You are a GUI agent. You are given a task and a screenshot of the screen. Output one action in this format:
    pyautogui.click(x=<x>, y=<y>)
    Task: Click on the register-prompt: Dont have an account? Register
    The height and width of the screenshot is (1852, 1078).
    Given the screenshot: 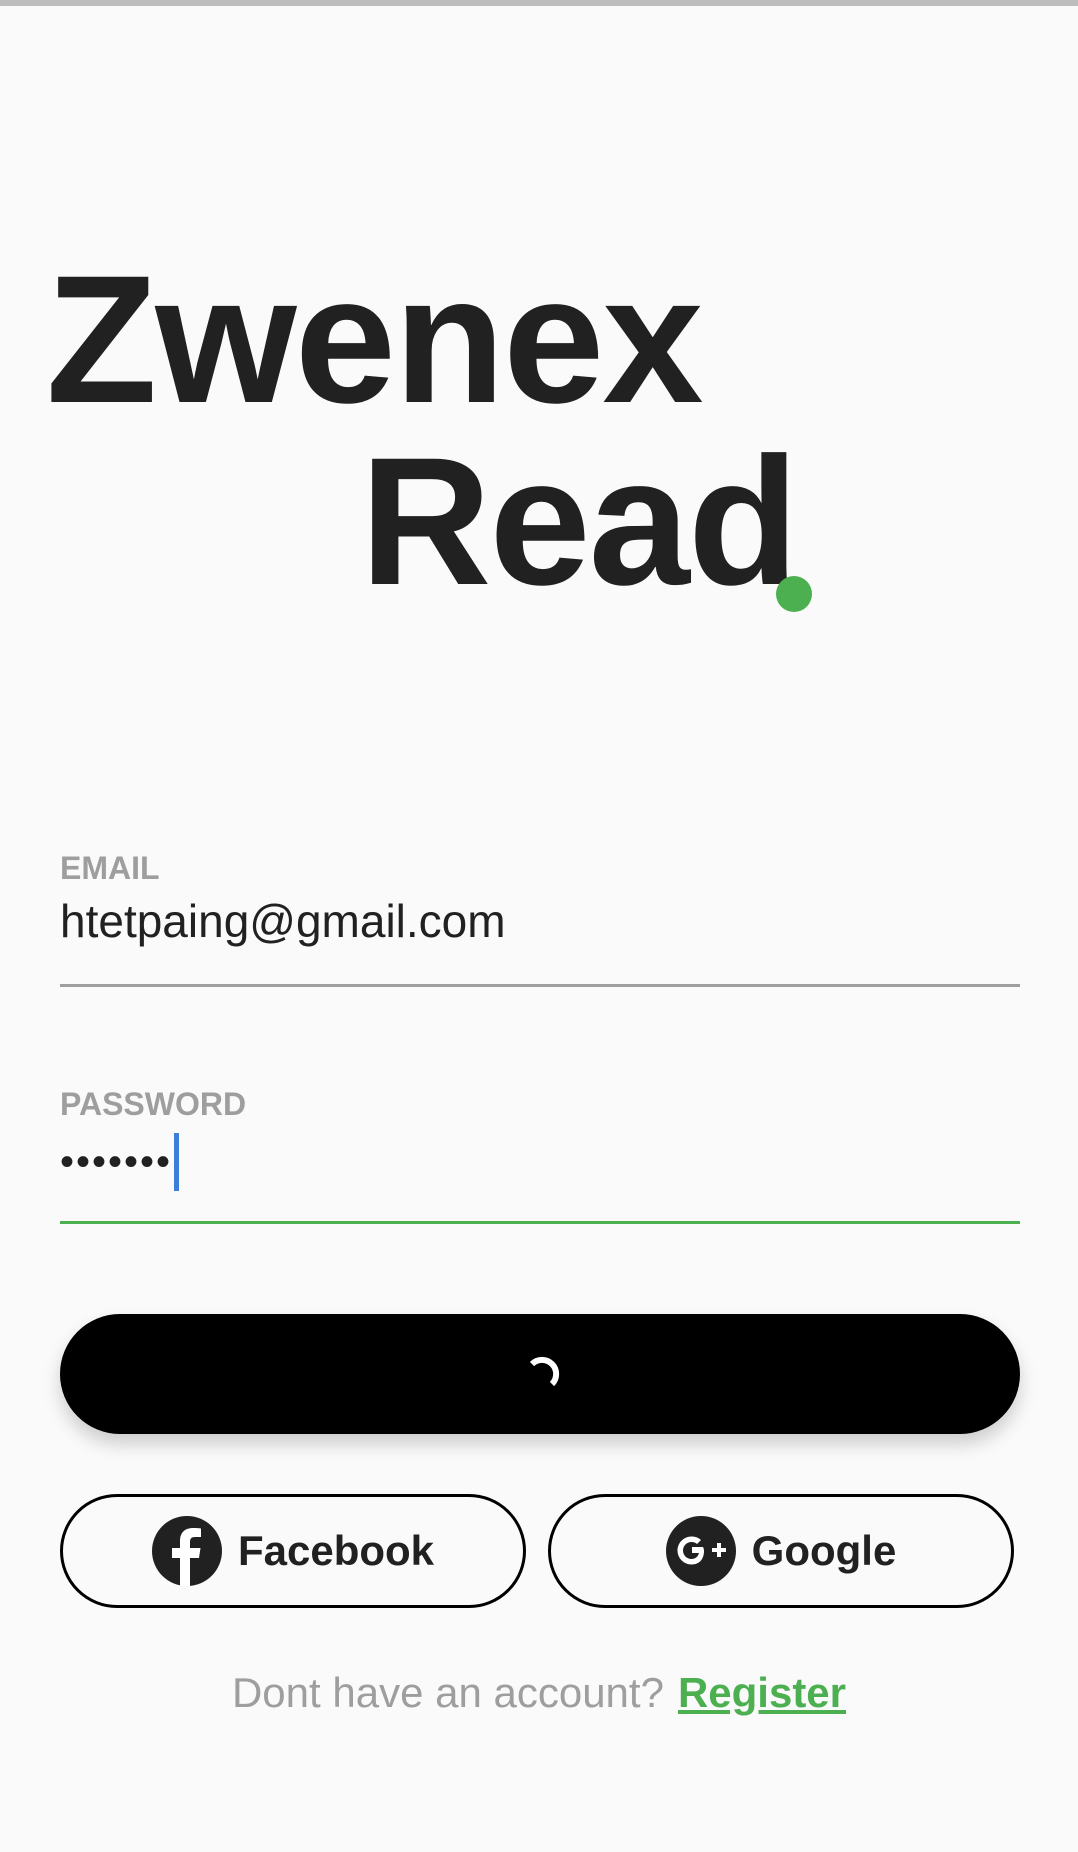 What is the action you would take?
    pyautogui.click(x=539, y=1693)
    